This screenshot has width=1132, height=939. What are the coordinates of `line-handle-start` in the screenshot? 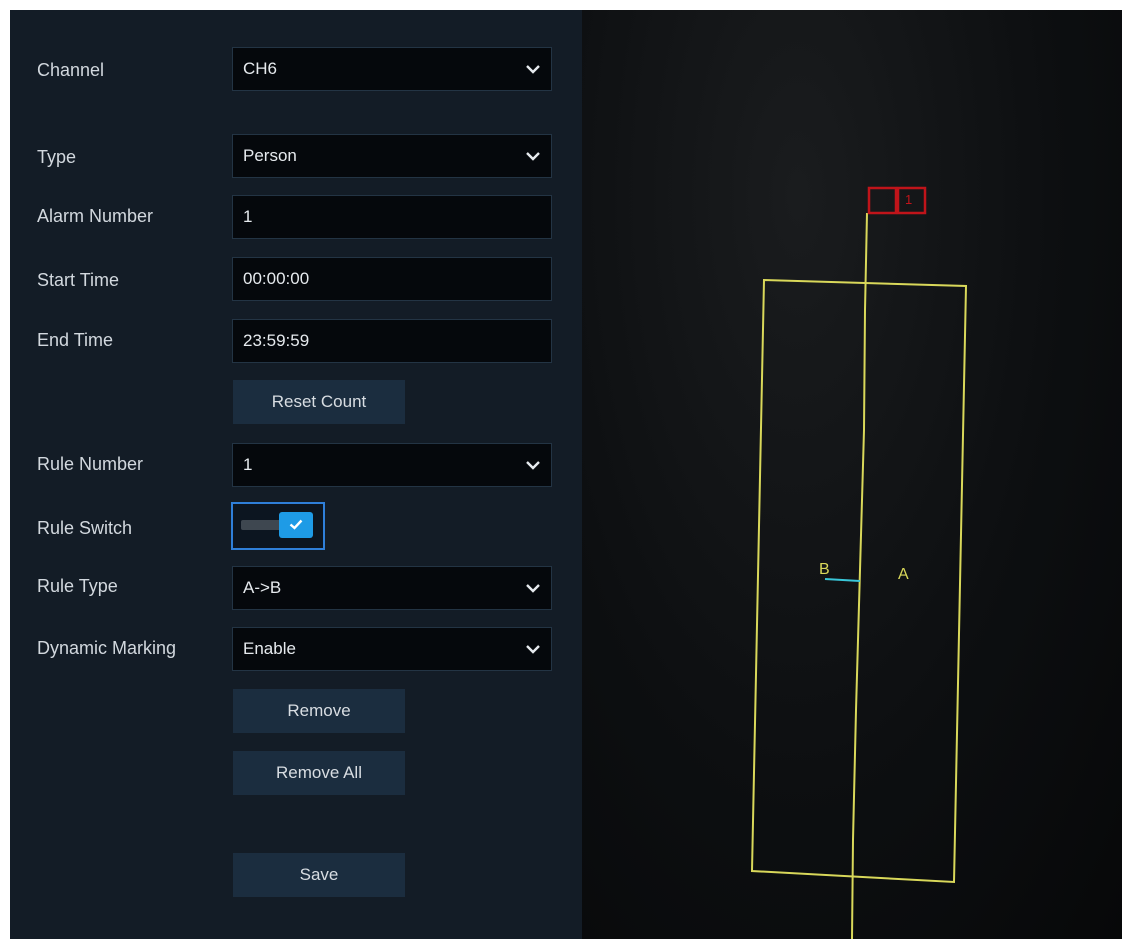 It's located at (882, 200).